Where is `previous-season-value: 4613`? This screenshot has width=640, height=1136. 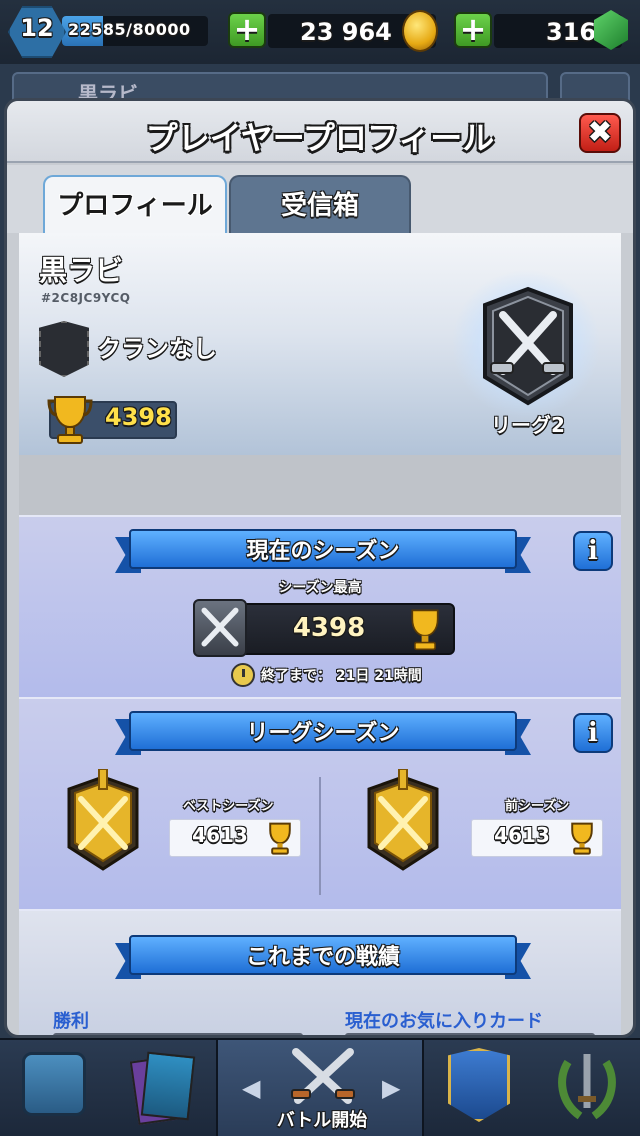
previous-season-value: 4613 is located at coordinates (522, 835).